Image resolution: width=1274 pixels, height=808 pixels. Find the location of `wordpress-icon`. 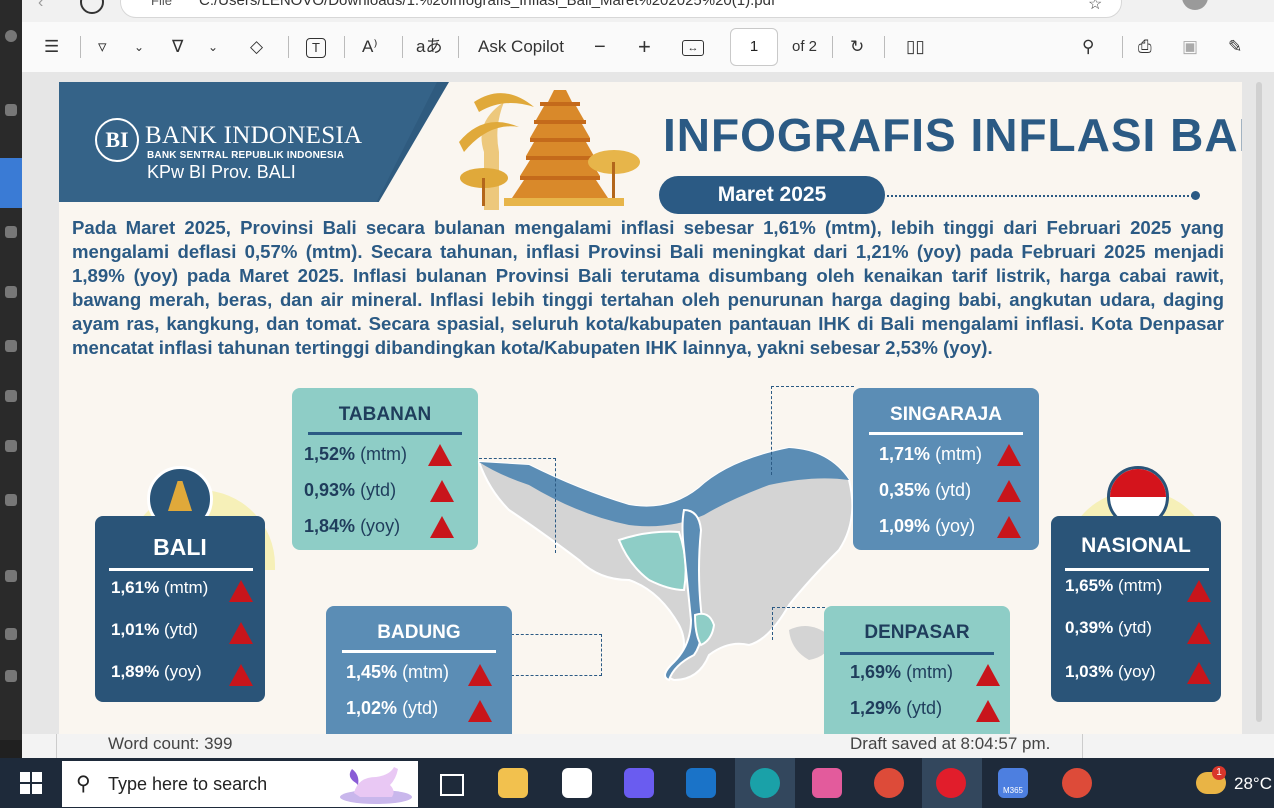

wordpress-icon is located at coordinates (11, 36).